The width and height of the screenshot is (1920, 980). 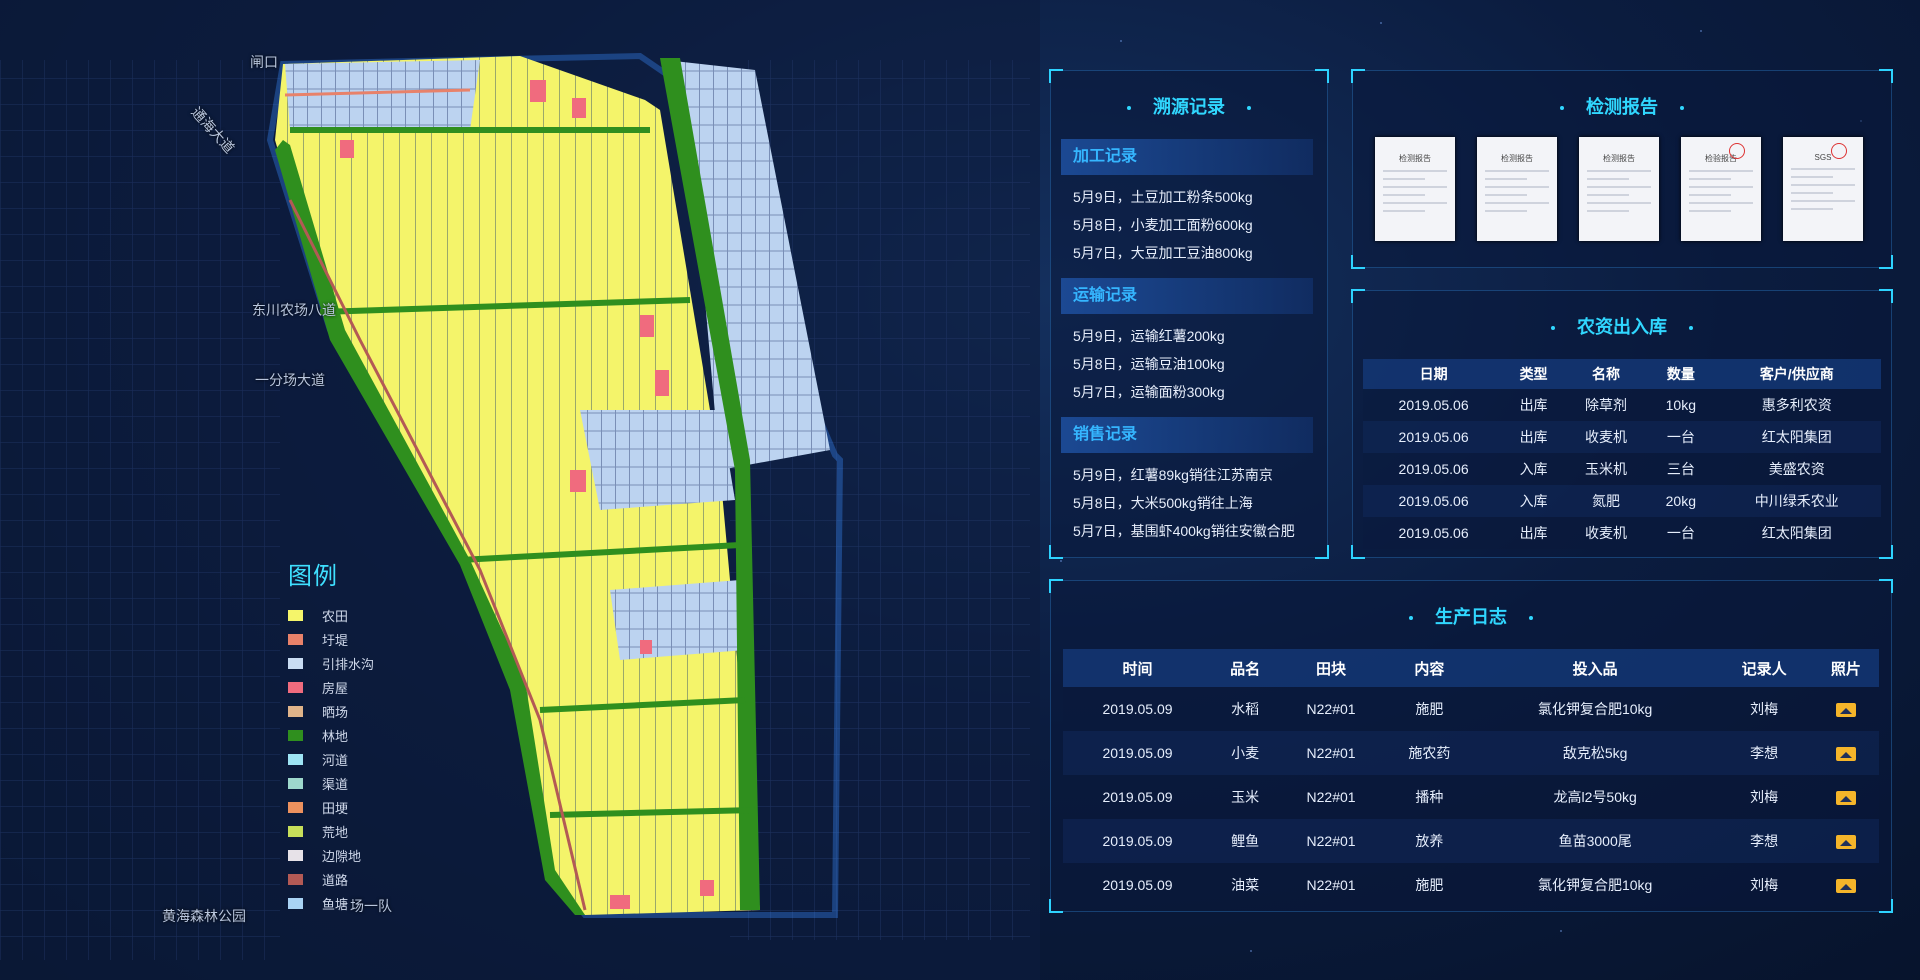 I want to click on log-cell: 玉米, so click(x=1245, y=797).